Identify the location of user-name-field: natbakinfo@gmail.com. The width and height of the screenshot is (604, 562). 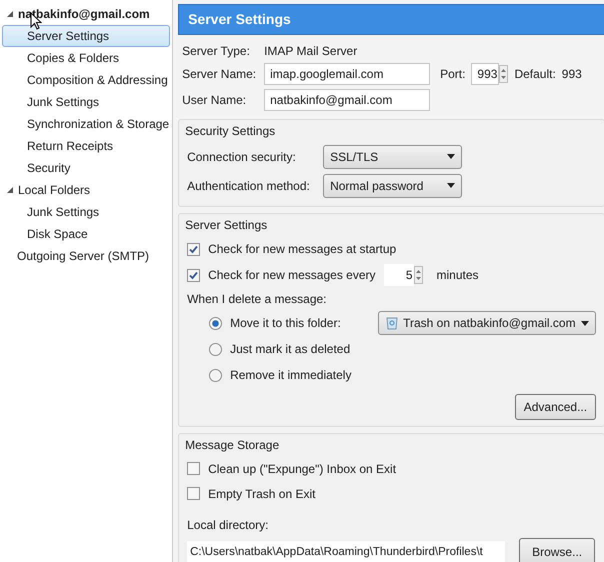
(347, 100).